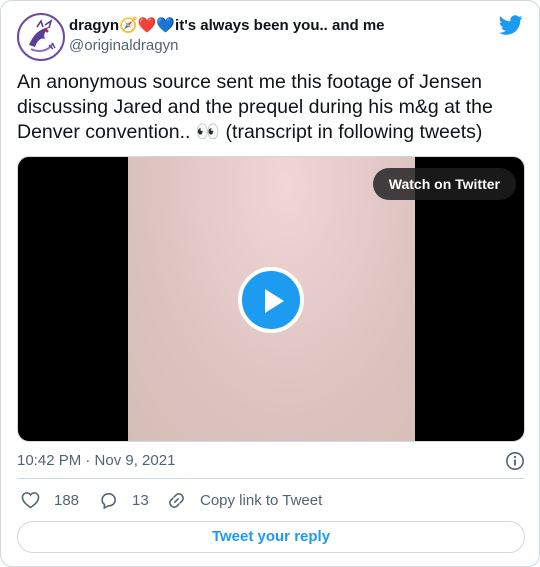  I want to click on info-icon, so click(515, 461).